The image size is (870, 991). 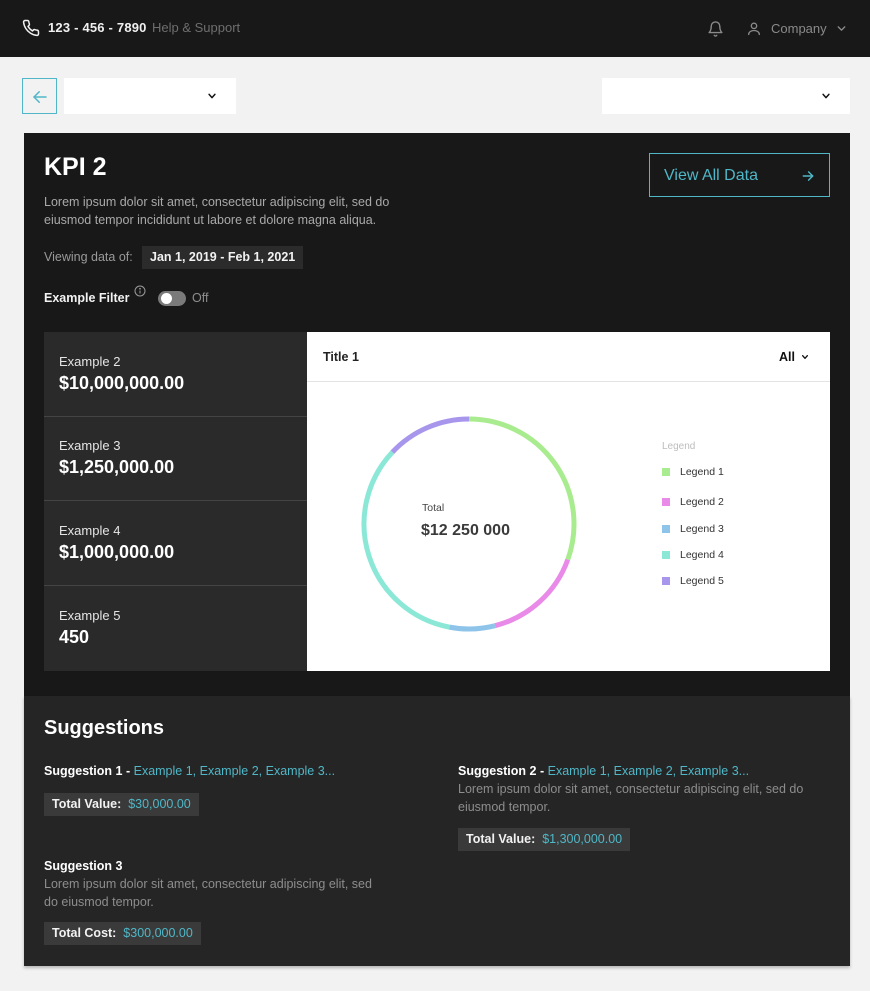 I want to click on stat-label: Example 2, so click(x=90, y=361).